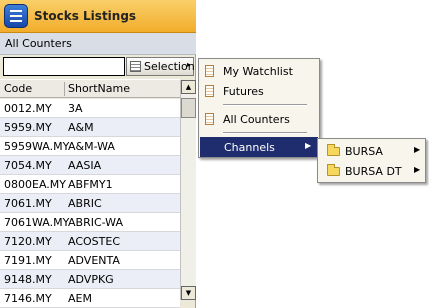 This screenshot has width=429, height=308. I want to click on cell-shortname: ADVPKG, so click(91, 279).